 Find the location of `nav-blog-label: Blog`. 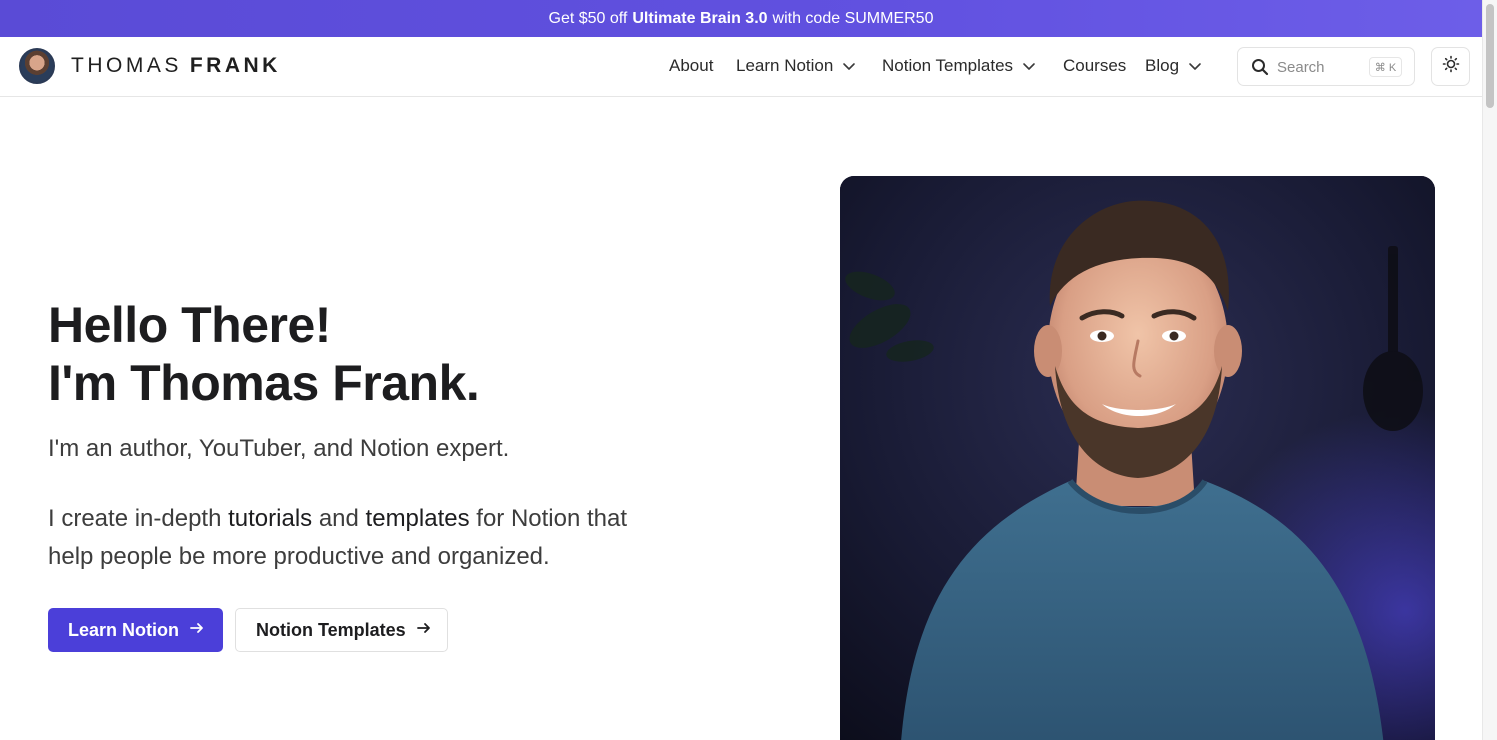

nav-blog-label: Blog is located at coordinates (1162, 65).